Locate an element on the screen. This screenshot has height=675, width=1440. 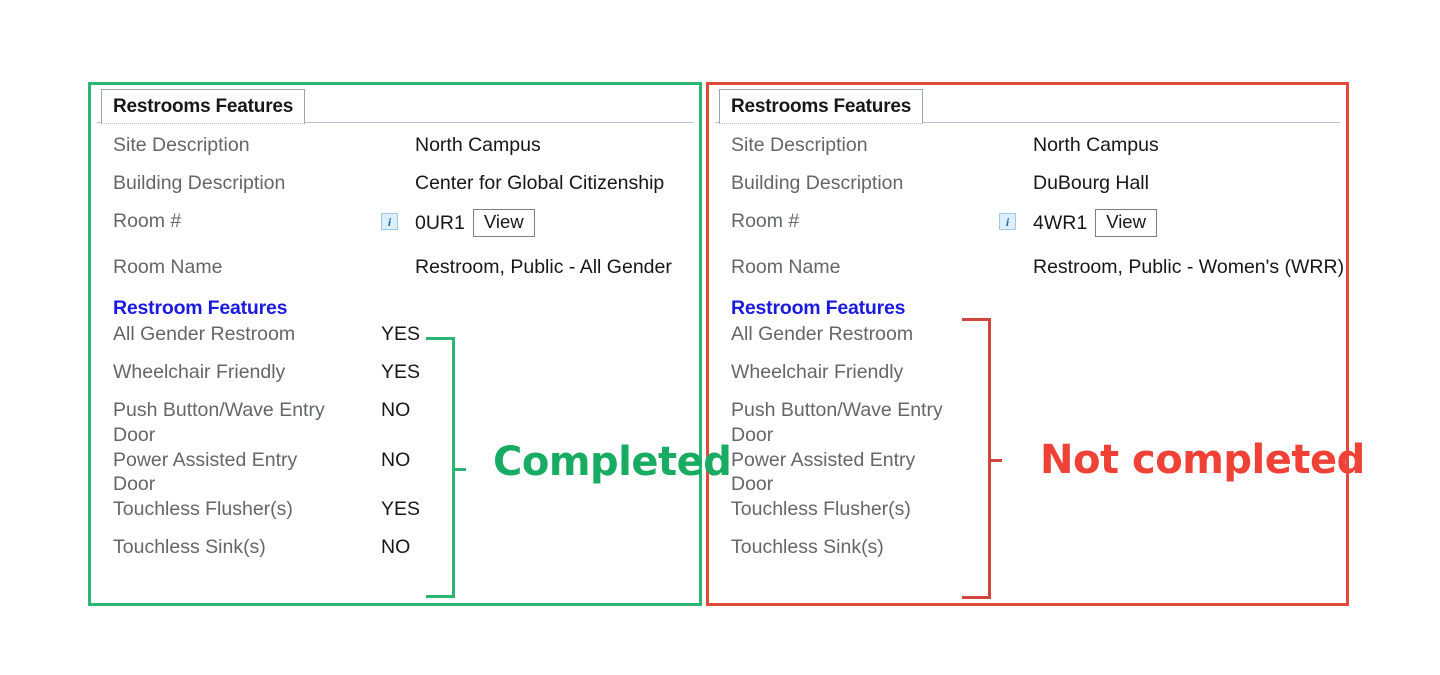
field-value: 0UR1 View is located at coordinates (475, 223).